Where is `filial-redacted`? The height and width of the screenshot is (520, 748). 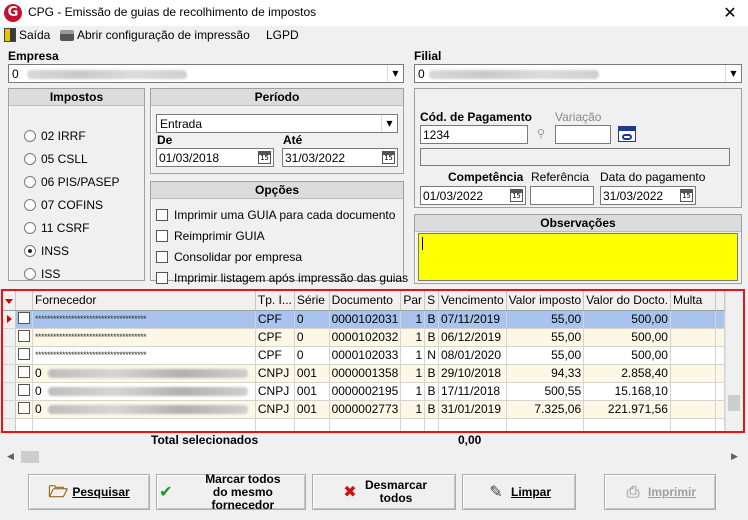 filial-redacted is located at coordinates (514, 74).